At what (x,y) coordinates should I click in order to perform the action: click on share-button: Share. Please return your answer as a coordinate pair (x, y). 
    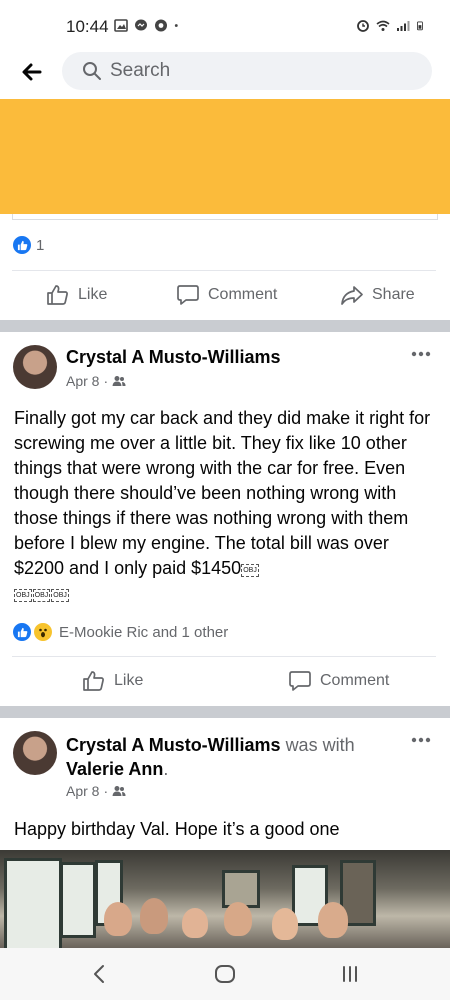
    Looking at the image, I should click on (377, 295).